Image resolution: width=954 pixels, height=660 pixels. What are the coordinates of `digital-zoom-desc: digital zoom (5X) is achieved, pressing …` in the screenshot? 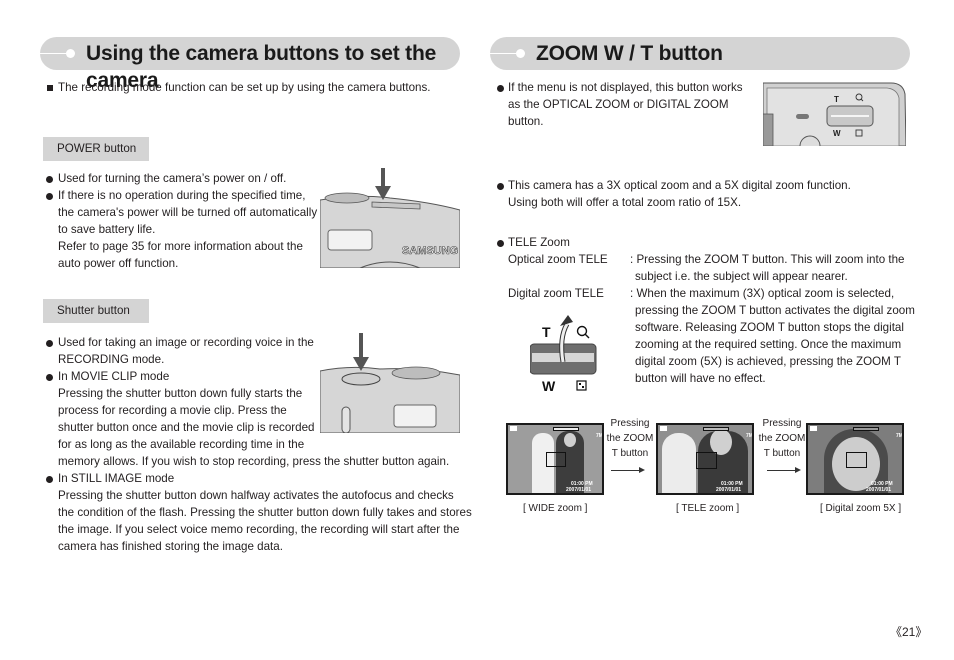 It's located at (768, 361).